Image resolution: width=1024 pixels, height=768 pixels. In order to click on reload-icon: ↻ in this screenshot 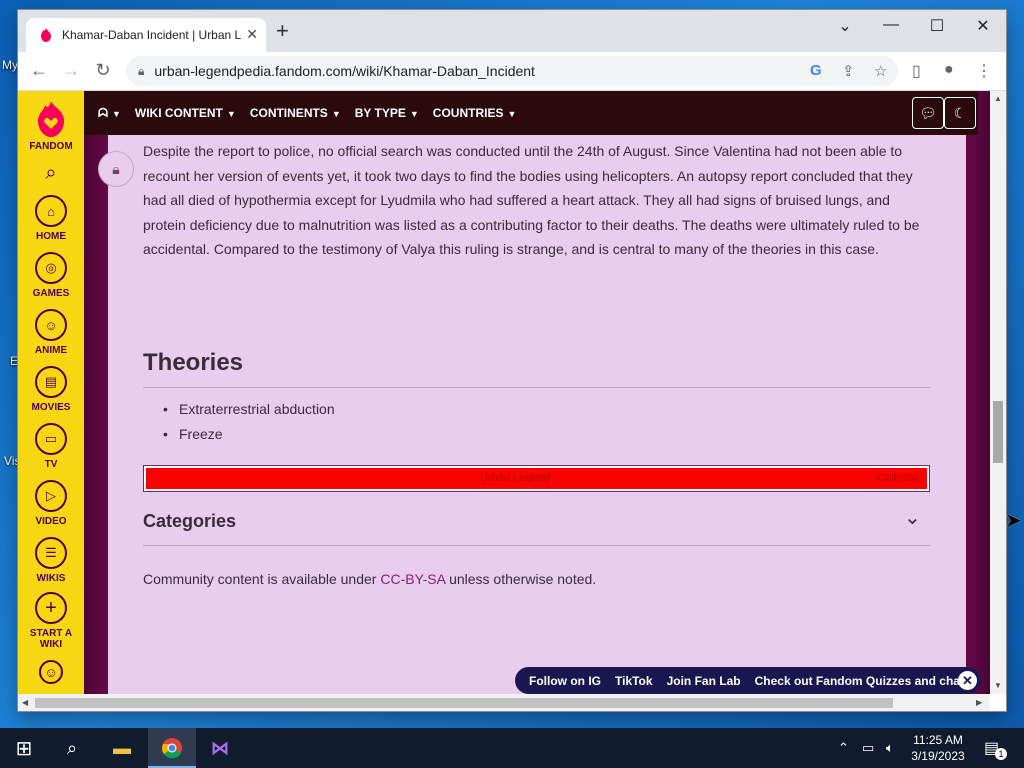, I will do `click(103, 70)`.